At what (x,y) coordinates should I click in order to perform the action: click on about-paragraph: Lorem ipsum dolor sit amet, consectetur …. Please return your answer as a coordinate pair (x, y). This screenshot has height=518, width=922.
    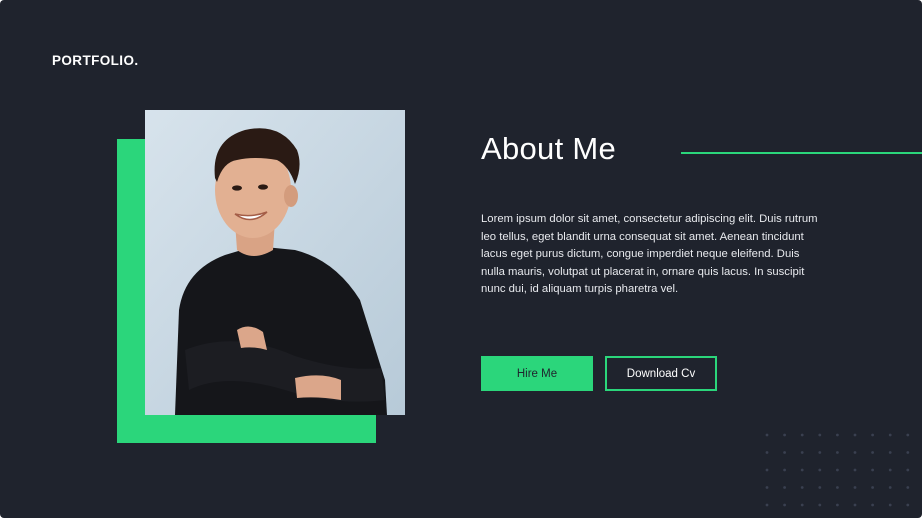
    Looking at the image, I should click on (649, 254).